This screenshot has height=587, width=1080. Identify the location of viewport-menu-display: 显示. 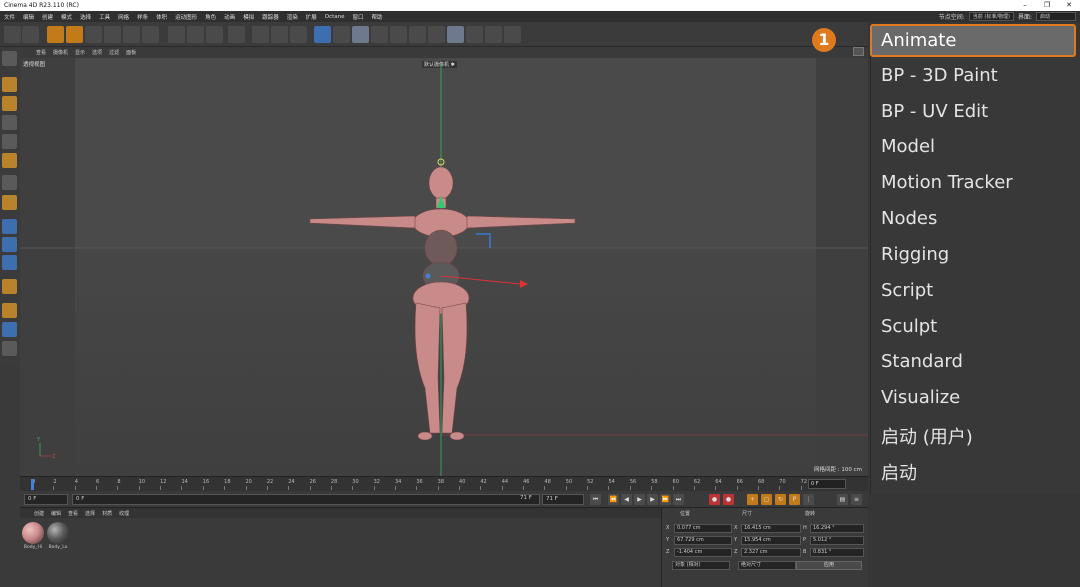
(80, 52).